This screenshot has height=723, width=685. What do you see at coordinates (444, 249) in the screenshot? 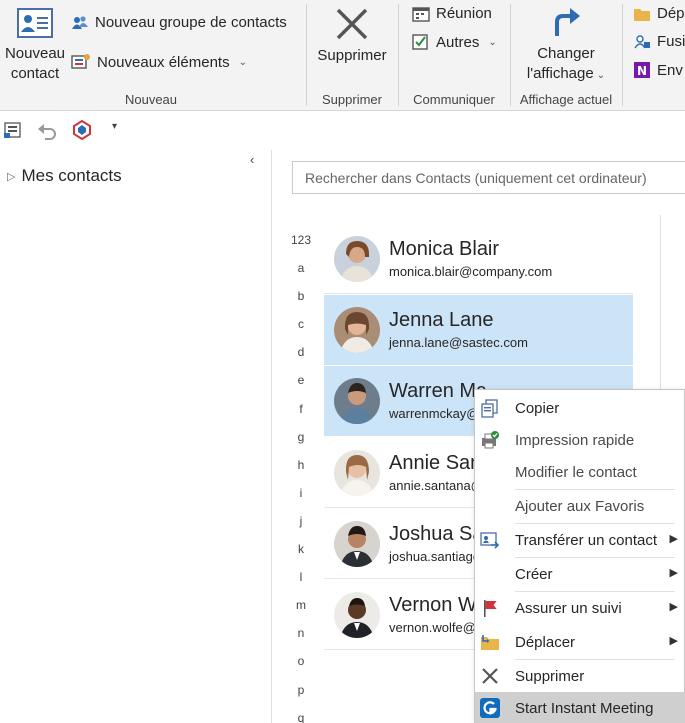
I see `contact-name: Monica Blair` at bounding box center [444, 249].